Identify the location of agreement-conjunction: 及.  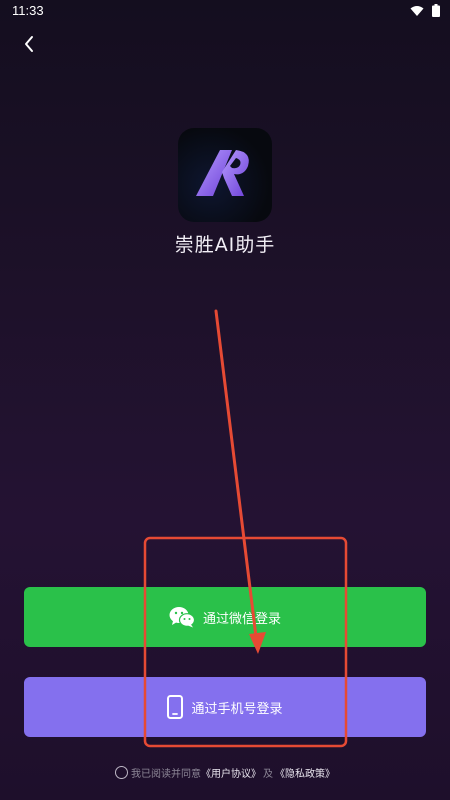
(268, 774).